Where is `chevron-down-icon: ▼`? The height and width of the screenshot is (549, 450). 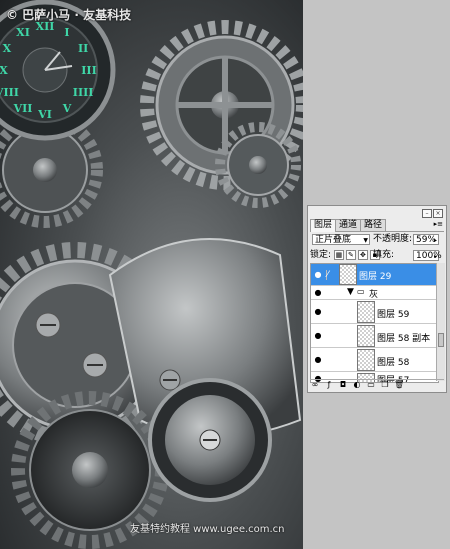 chevron-down-icon: ▼ is located at coordinates (365, 240).